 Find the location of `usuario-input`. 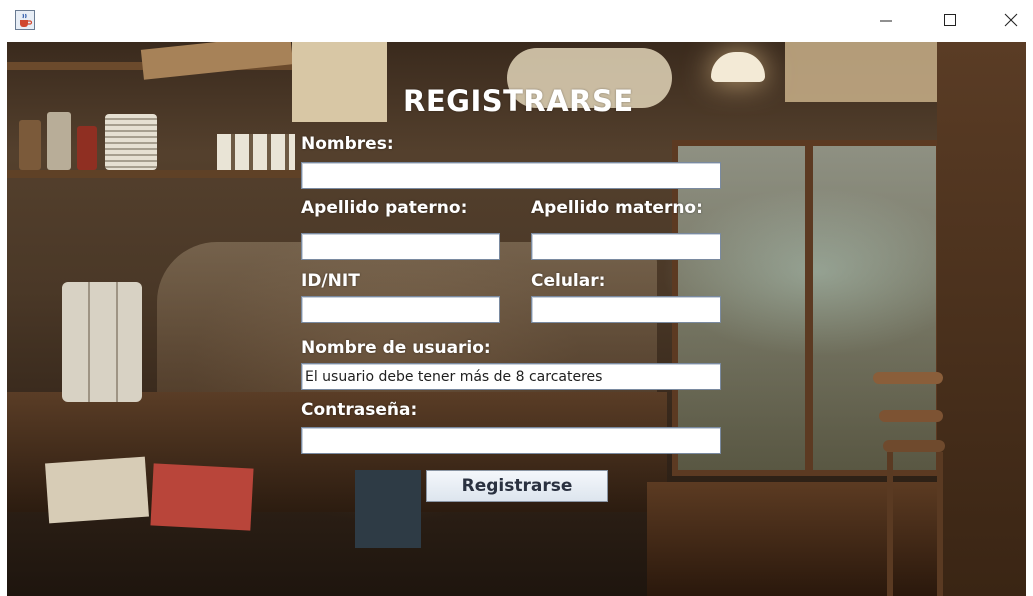

usuario-input is located at coordinates (511, 376).